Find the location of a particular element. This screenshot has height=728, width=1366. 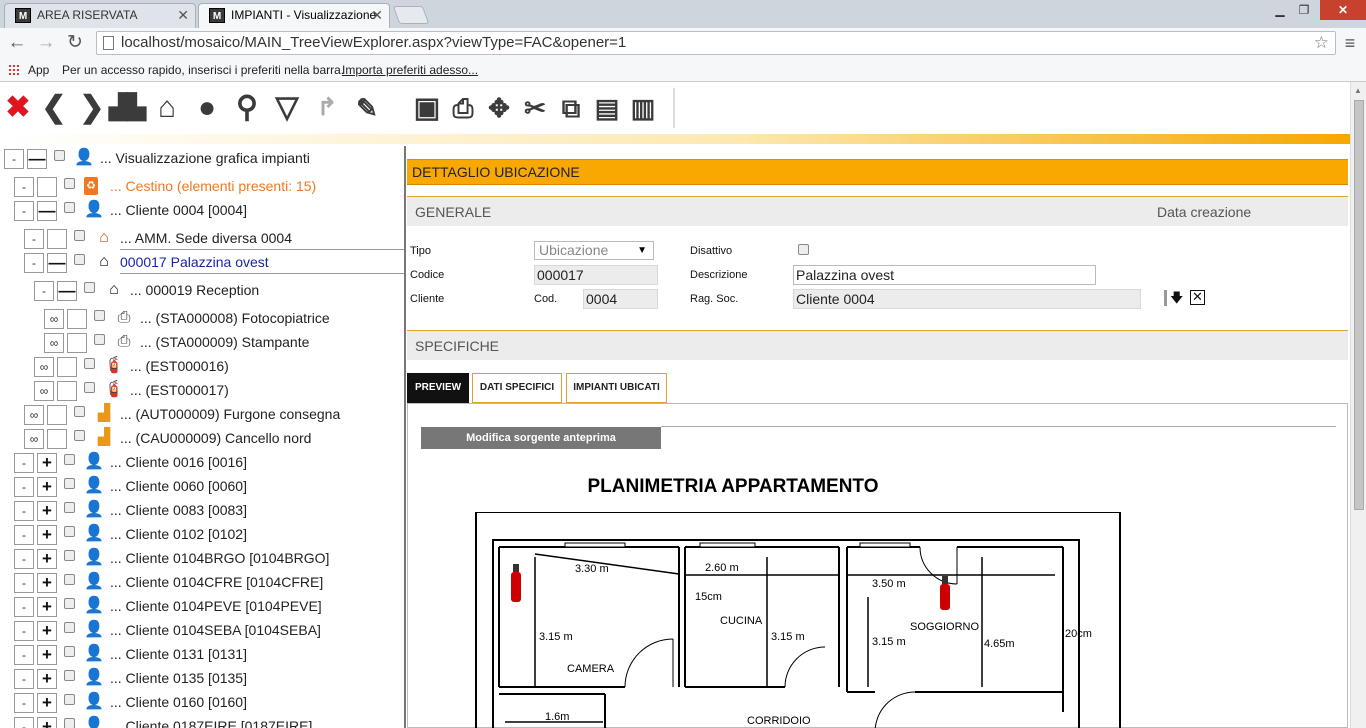

tree-node-label: ... Cliente 0104CFRE [0104CFRE] is located at coordinates (216, 582).